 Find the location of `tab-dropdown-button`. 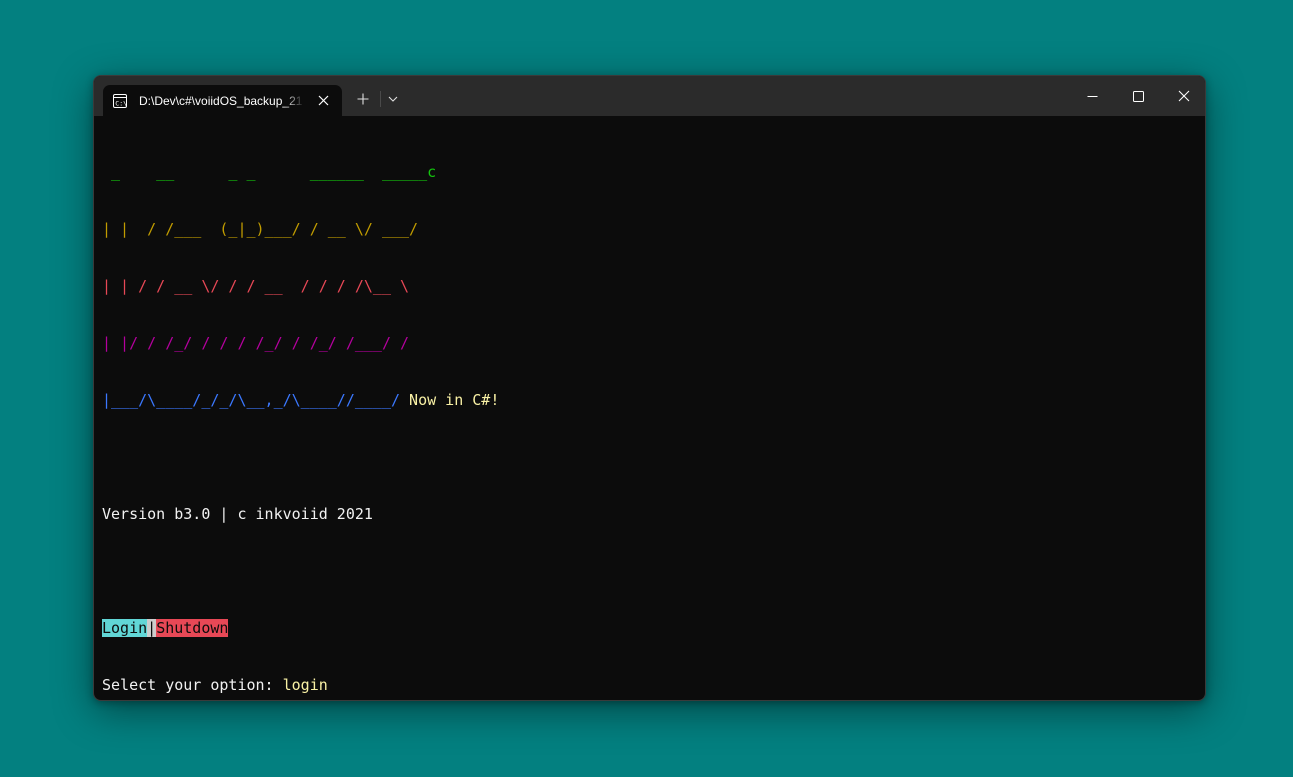

tab-dropdown-button is located at coordinates (393, 99).